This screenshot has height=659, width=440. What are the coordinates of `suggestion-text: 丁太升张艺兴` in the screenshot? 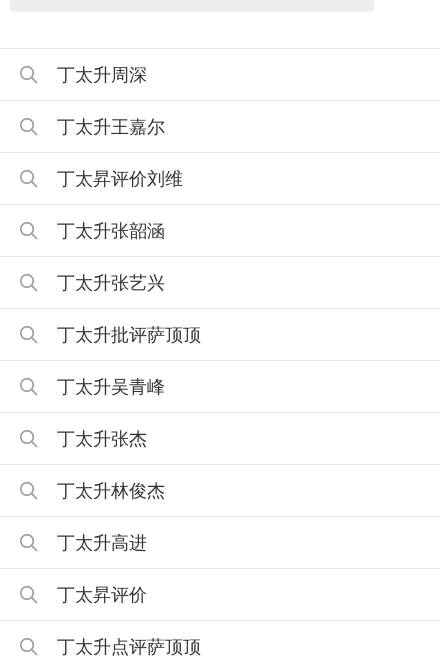 It's located at (111, 283).